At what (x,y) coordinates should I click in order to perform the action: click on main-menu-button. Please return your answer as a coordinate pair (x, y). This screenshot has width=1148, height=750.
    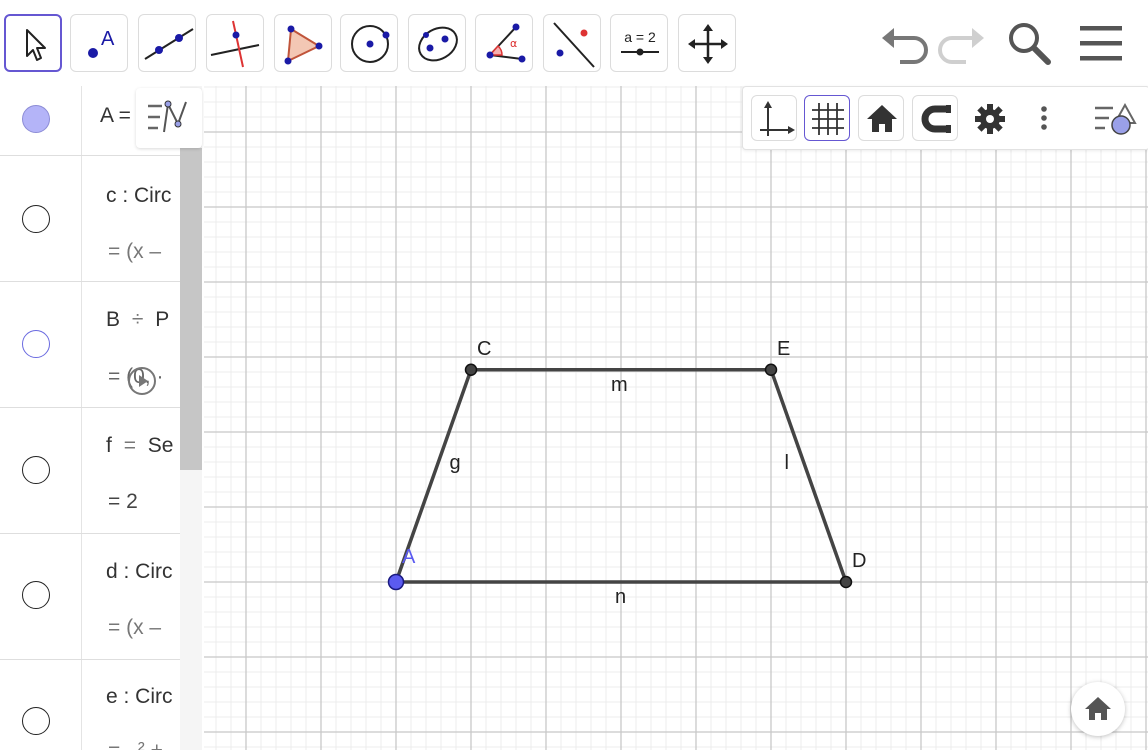
    Looking at the image, I should click on (1102, 44).